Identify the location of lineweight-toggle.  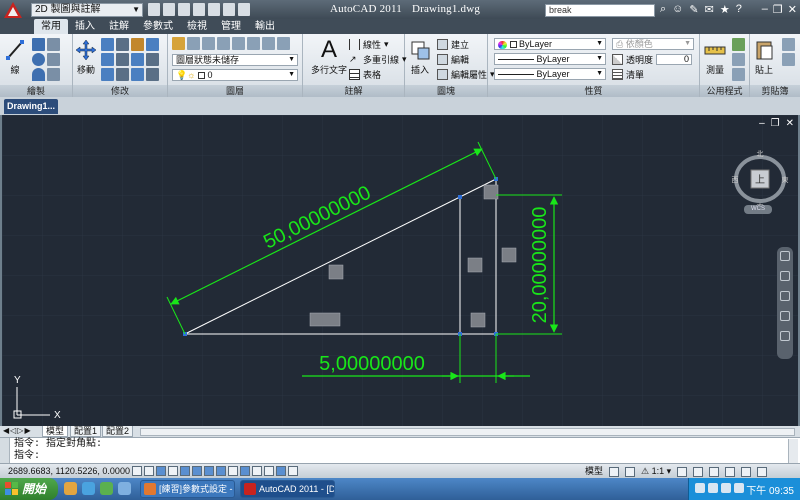
(257, 471).